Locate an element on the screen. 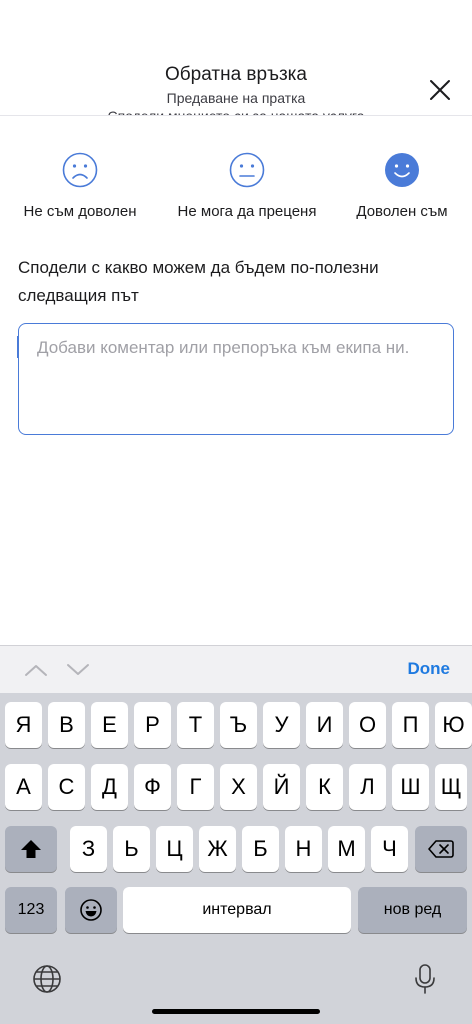  key: У is located at coordinates (281, 725).